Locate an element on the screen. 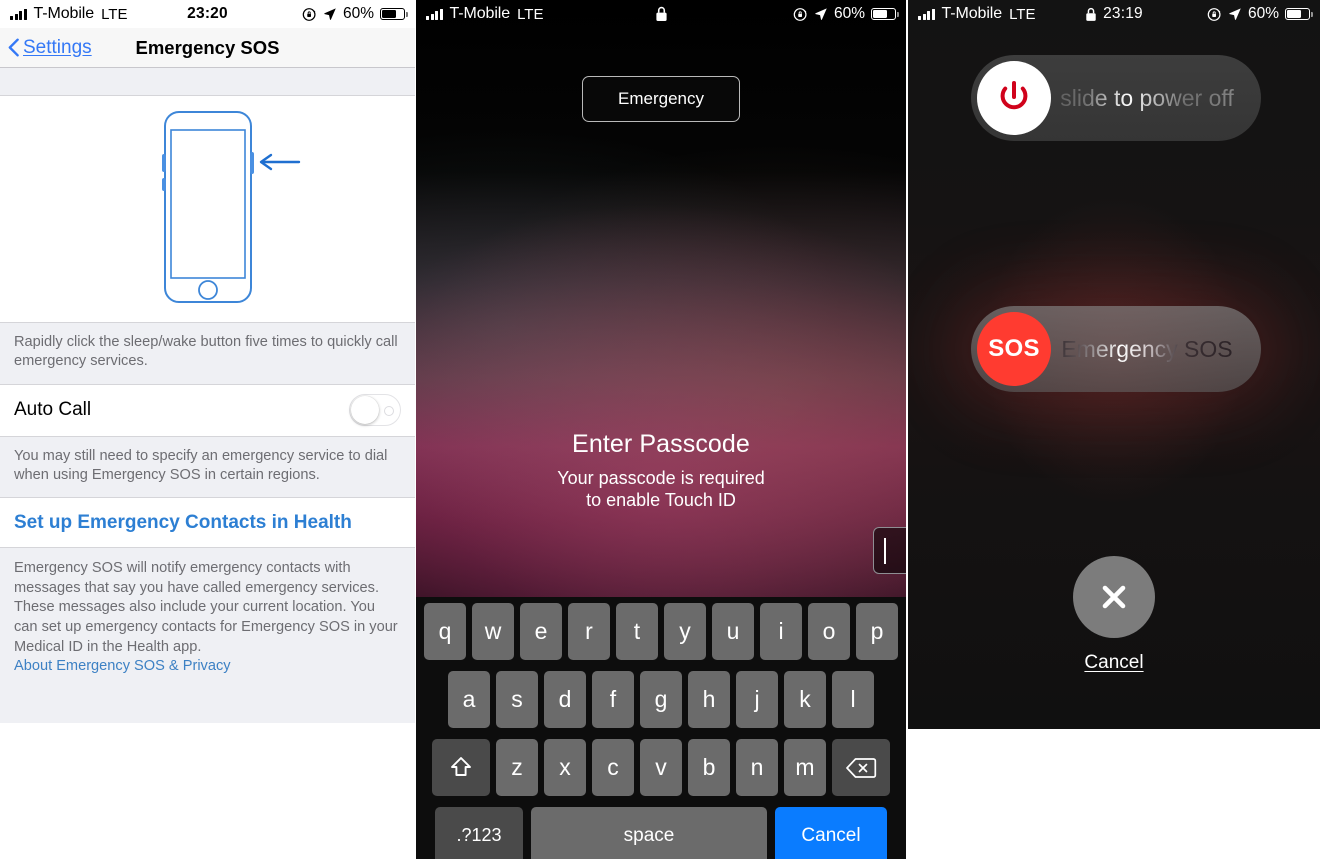  key-g: g is located at coordinates (661, 699).